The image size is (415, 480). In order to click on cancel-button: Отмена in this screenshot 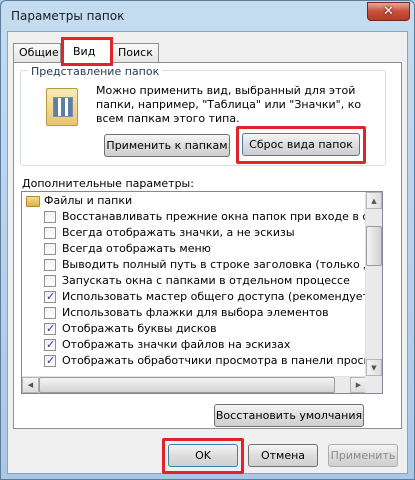, I will do `click(283, 455)`.